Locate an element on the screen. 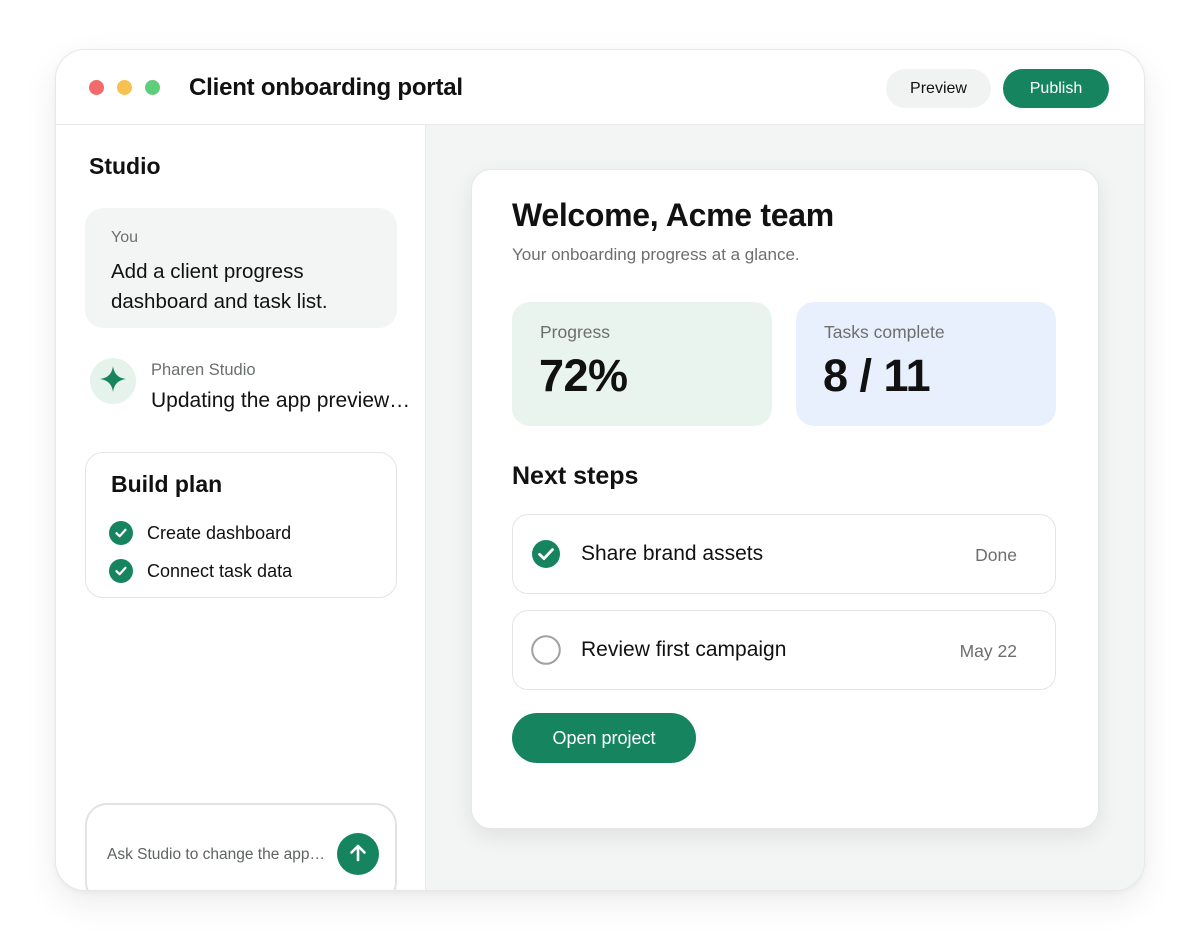 This screenshot has width=1200, height=940. build-plan-item: Connect task data is located at coordinates (200, 571).